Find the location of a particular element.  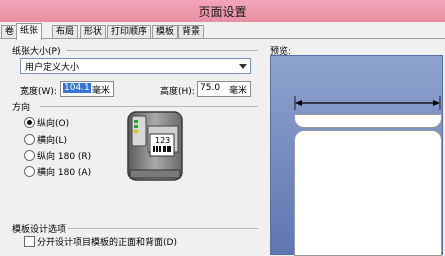

watermark-logo: Bai 经验 is located at coordinates (370, 215).